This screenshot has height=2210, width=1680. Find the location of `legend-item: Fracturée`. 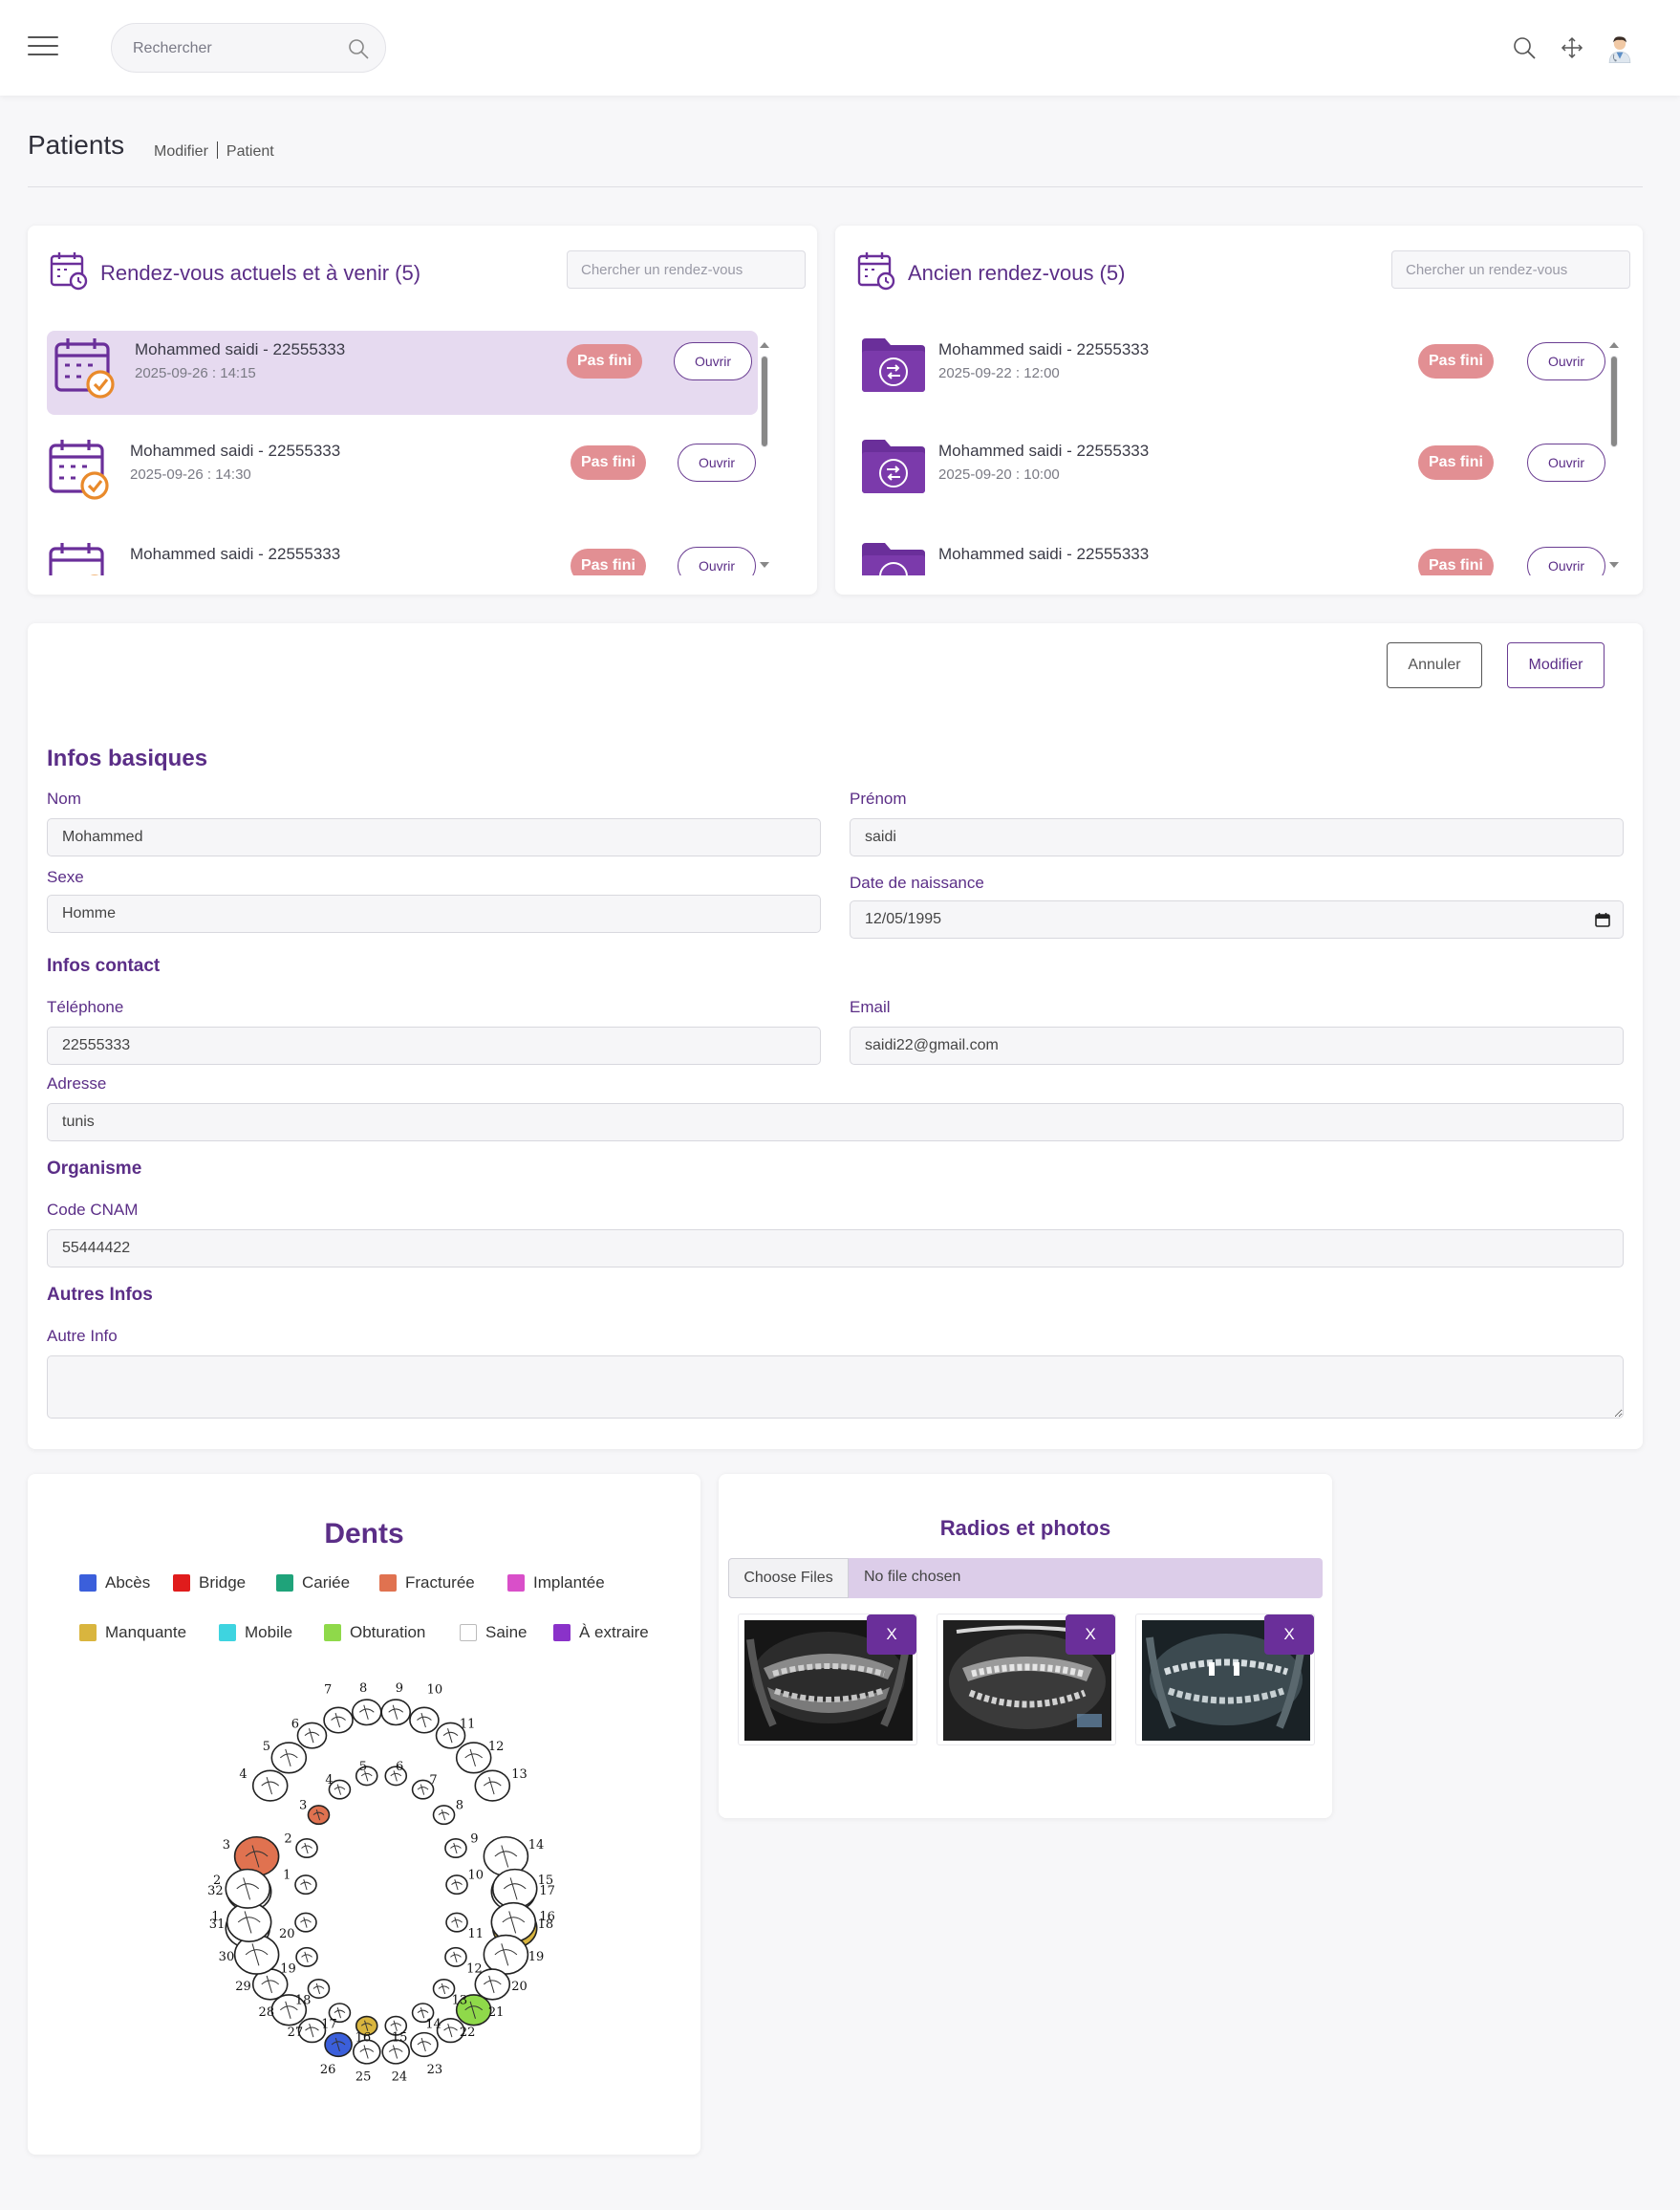

legend-item: Fracturée is located at coordinates (427, 1583).